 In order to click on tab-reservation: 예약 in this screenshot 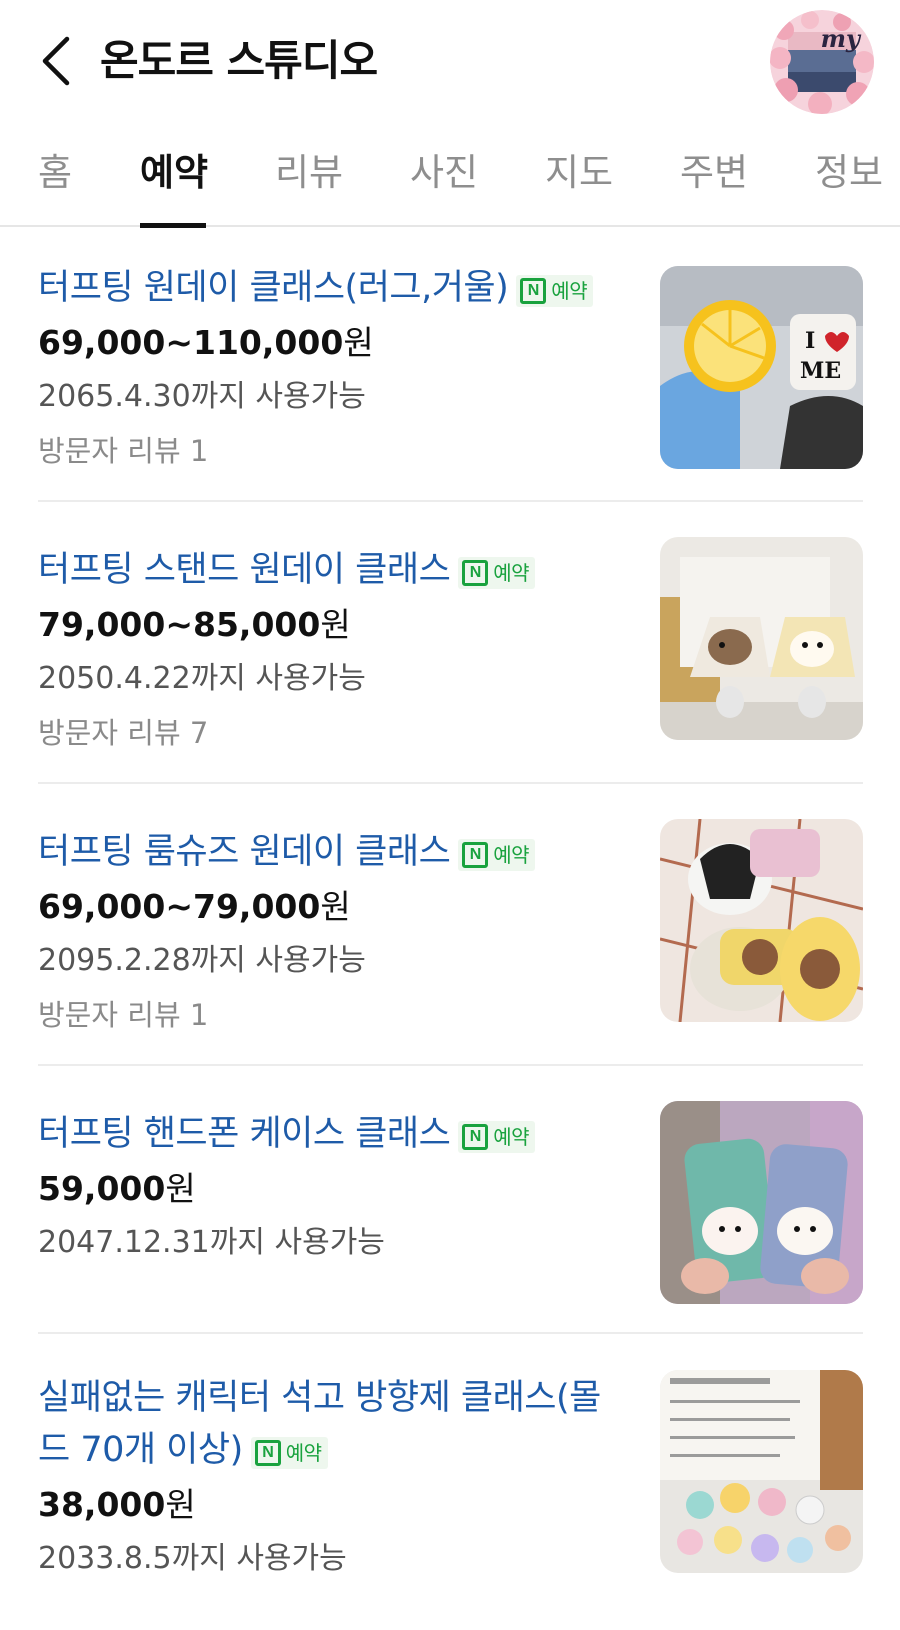, I will do `click(174, 172)`.